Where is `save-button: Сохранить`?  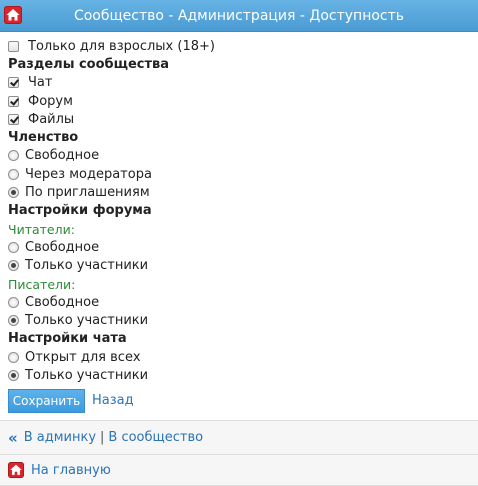
save-button: Сохранить is located at coordinates (46, 400).